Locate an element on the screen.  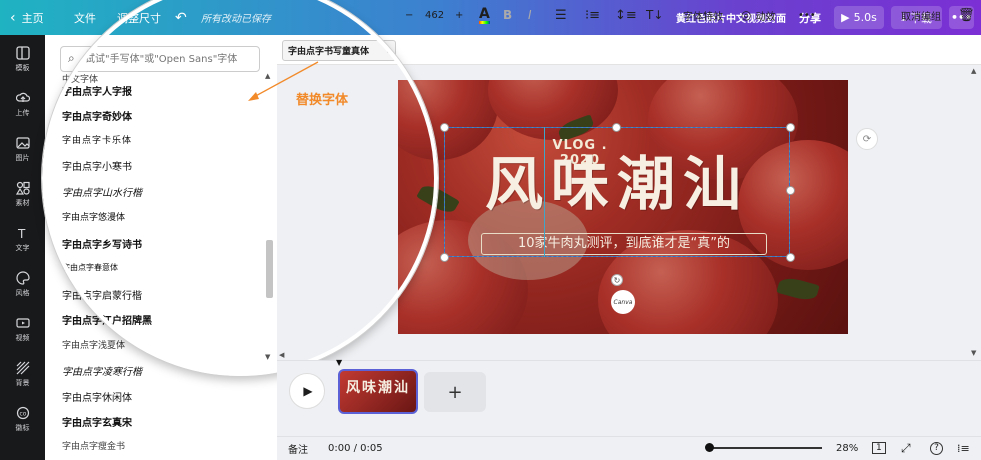
ungroup-button: 取消编组 is located at coordinates (921, 15).